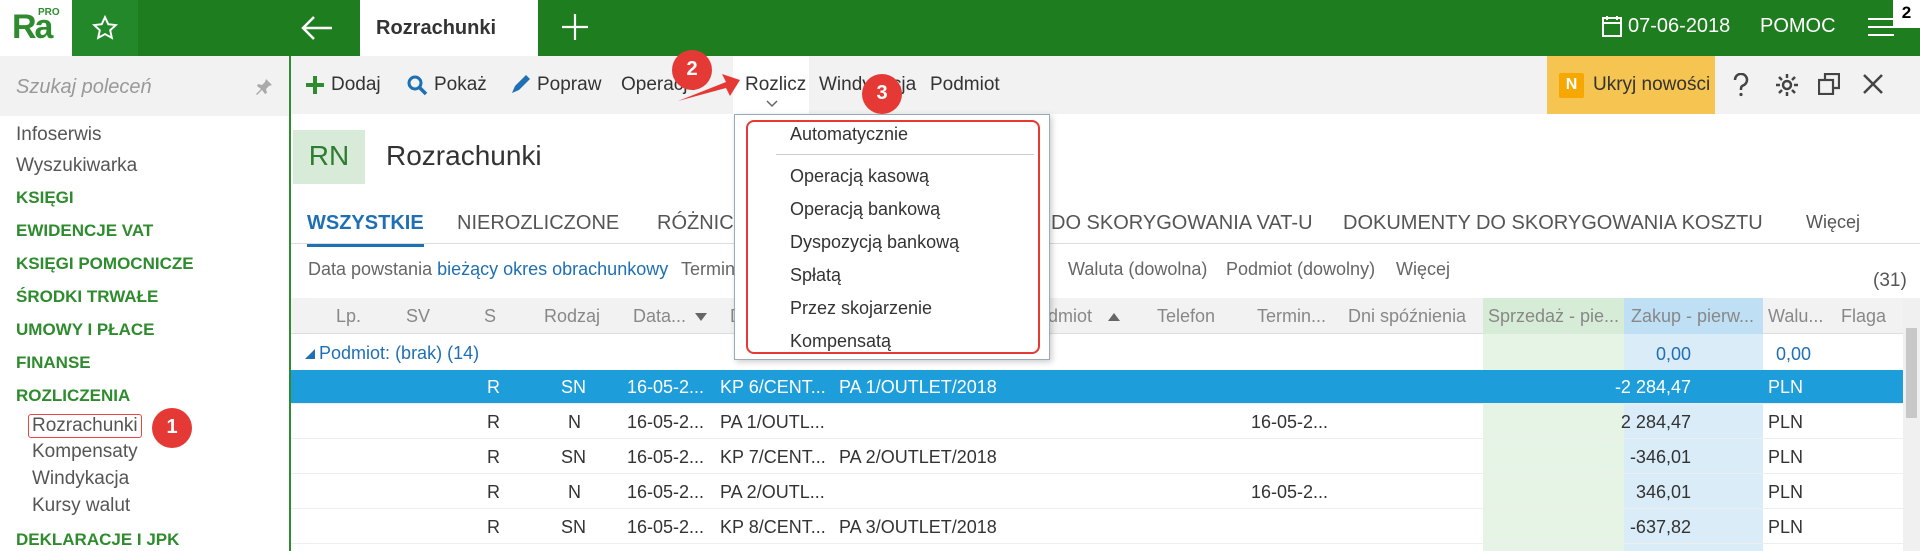  Describe the element at coordinates (1553, 223) in the screenshot. I see `tab-dokumenty-do-skorygowania-kosztu: DOKUMENTY DO SKORYGOWANIA KOSZTU` at that location.